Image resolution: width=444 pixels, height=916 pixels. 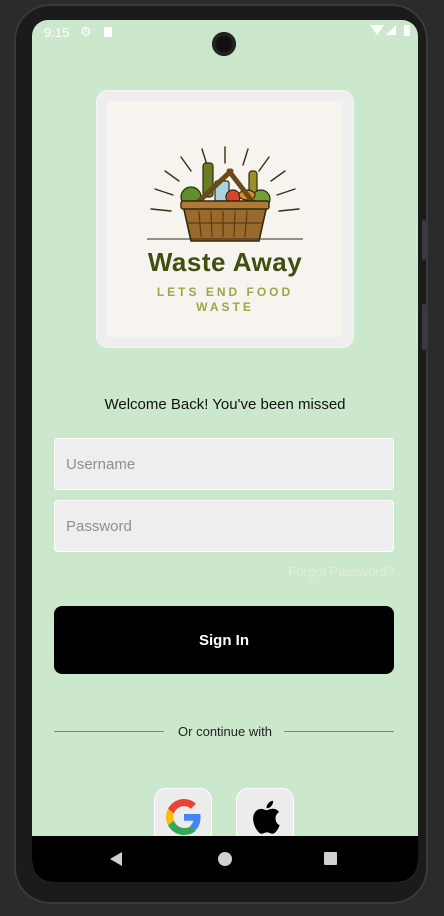 What do you see at coordinates (86, 31) in the screenshot?
I see `gear-icon: ⚙` at bounding box center [86, 31].